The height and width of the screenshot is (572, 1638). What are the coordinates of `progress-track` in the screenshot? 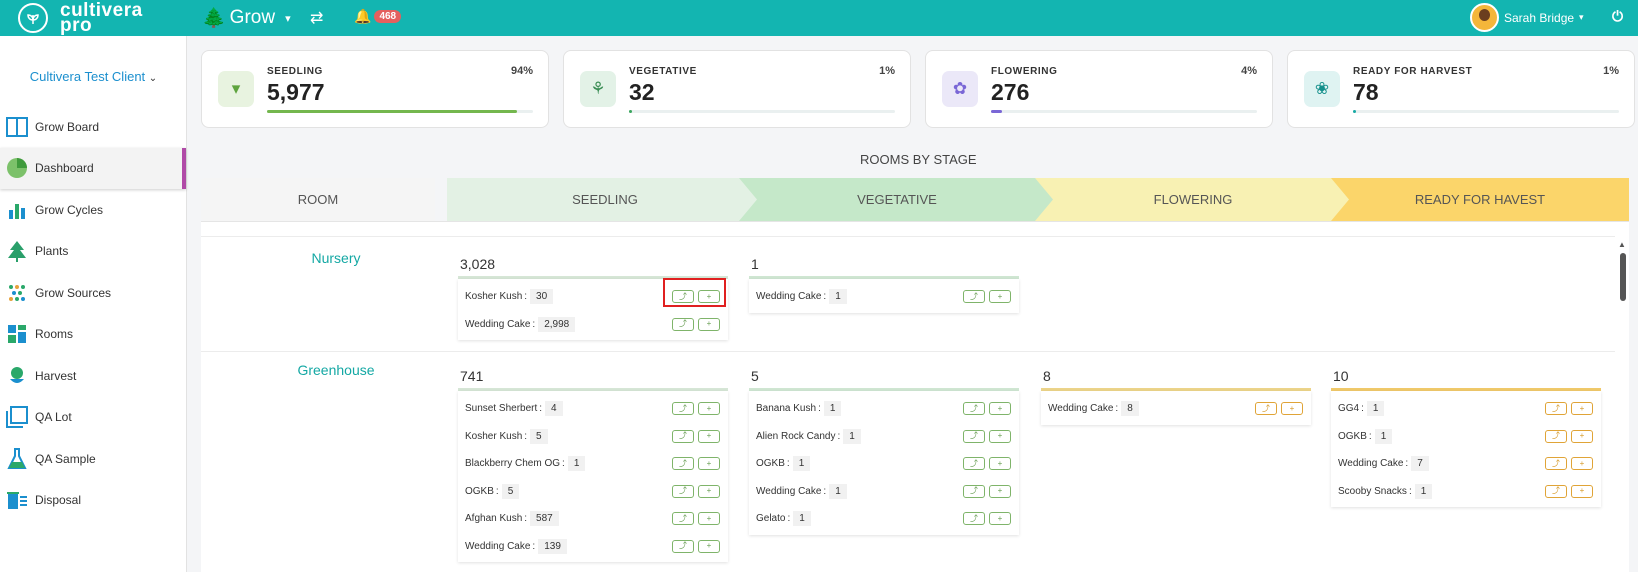 It's located at (762, 111).